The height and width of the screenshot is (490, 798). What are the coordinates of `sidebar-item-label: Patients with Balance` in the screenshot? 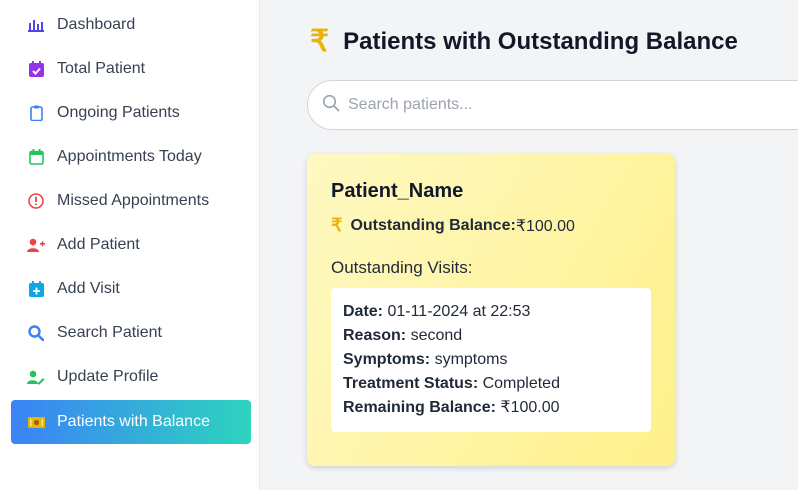 It's located at (133, 421).